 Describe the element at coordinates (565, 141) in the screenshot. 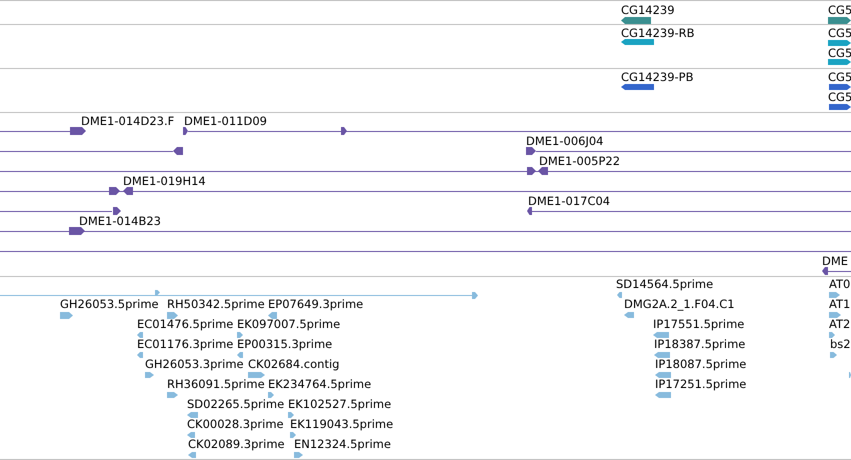

I see `feature-label: DME1-006J04` at that location.